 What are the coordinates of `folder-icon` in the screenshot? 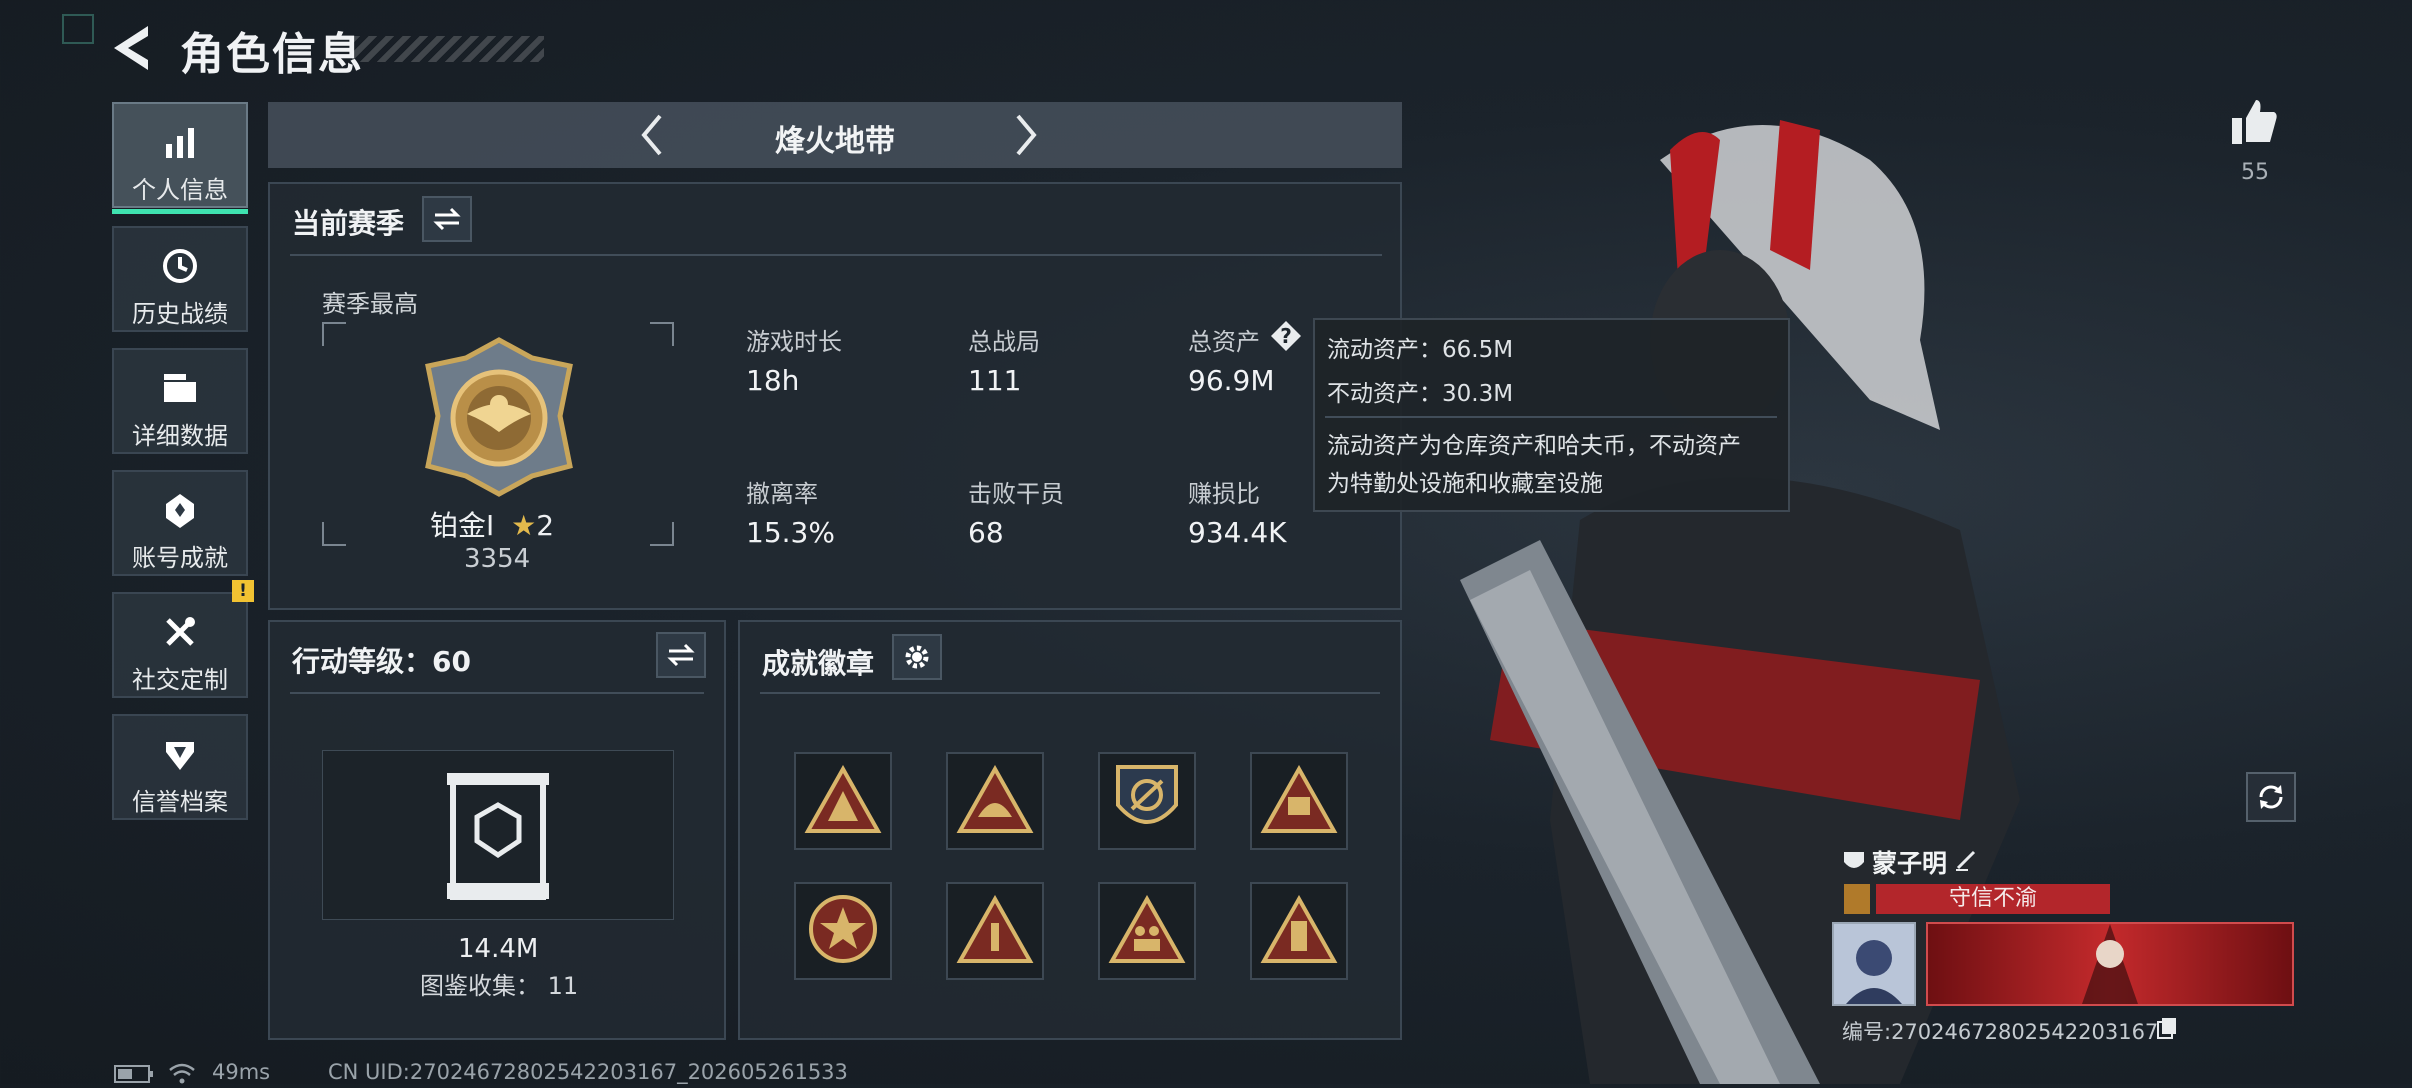 It's located at (180, 388).